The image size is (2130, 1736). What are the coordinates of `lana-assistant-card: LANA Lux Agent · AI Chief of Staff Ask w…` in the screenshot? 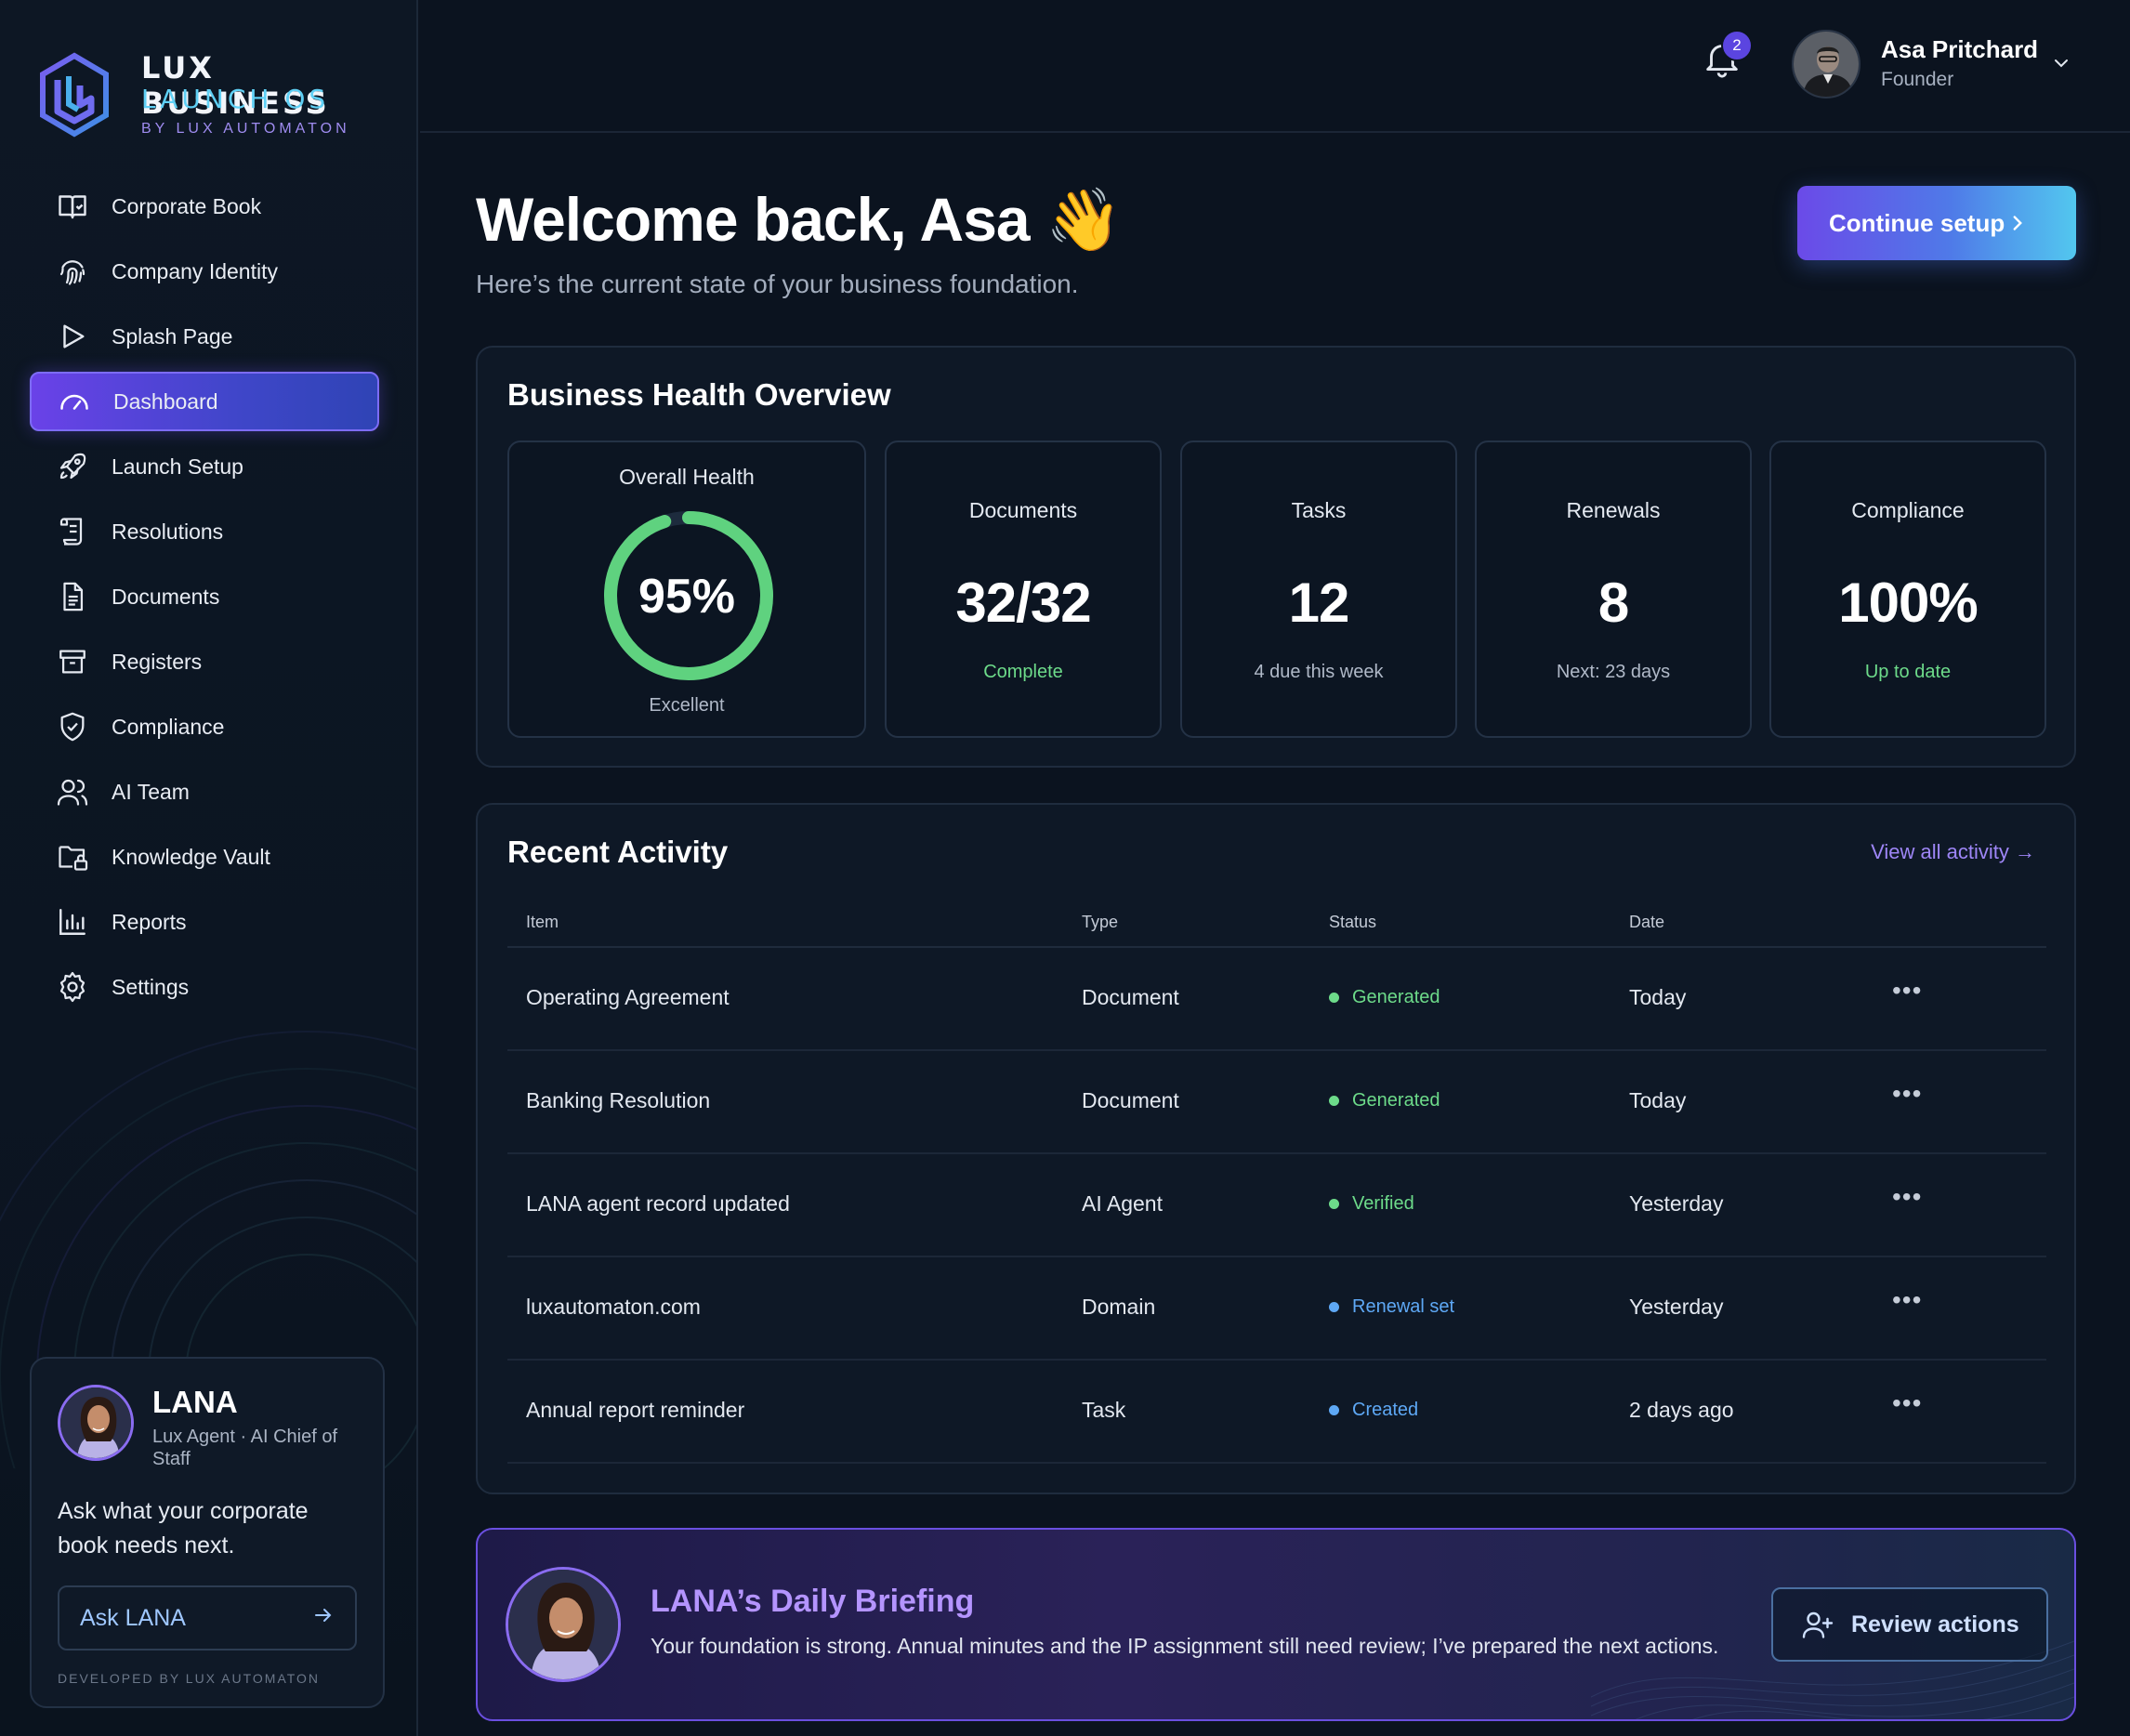 It's located at (207, 1533).